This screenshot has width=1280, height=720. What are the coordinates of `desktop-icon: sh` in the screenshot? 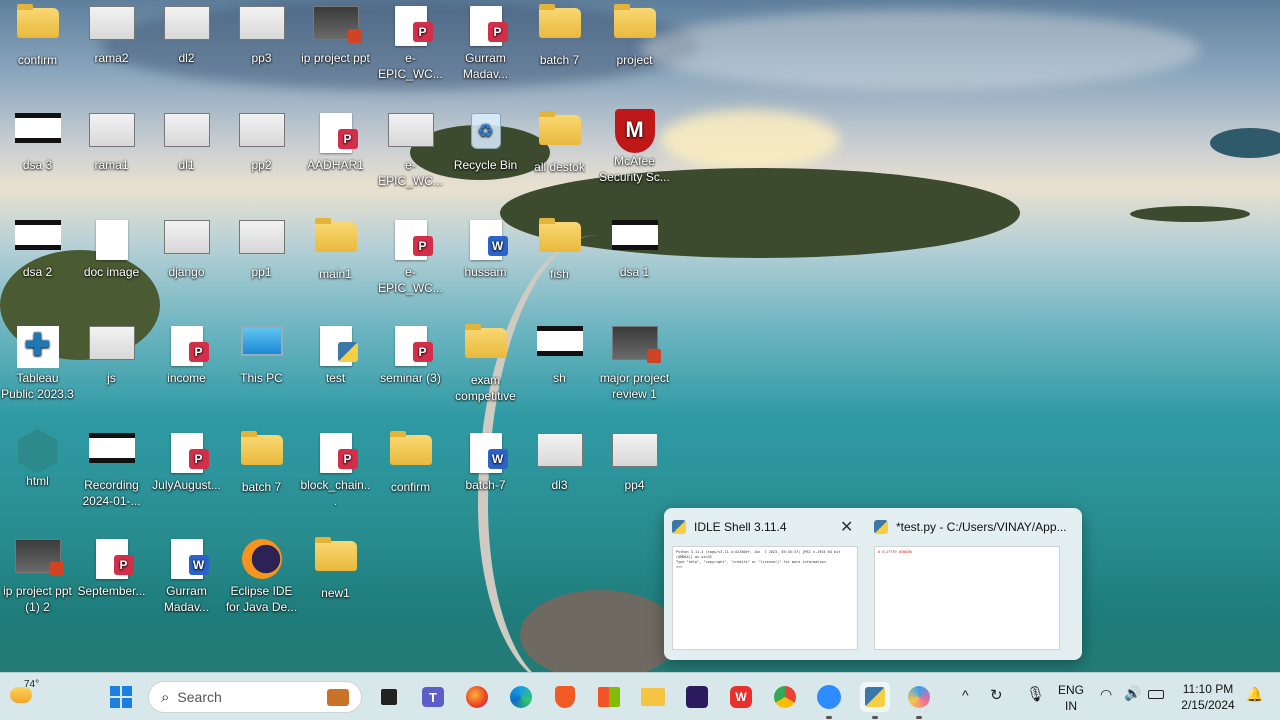 It's located at (559, 372).